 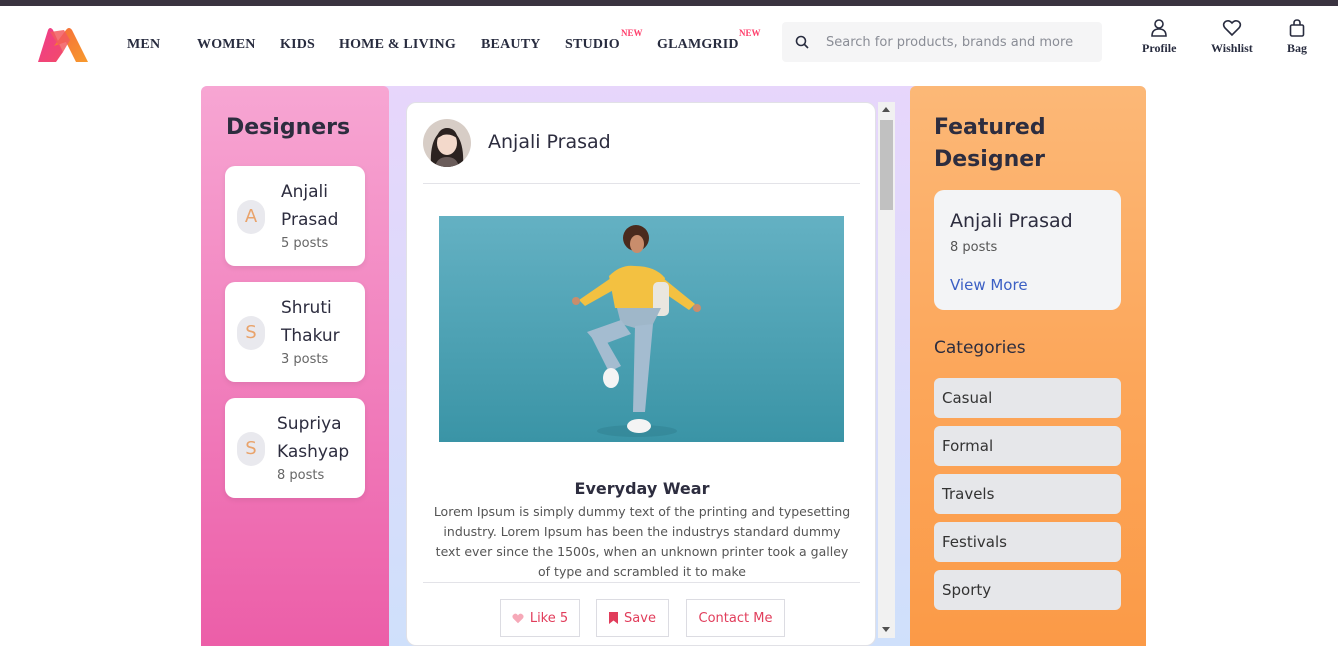 I want to click on bag-button: Bag, so click(x=1297, y=37).